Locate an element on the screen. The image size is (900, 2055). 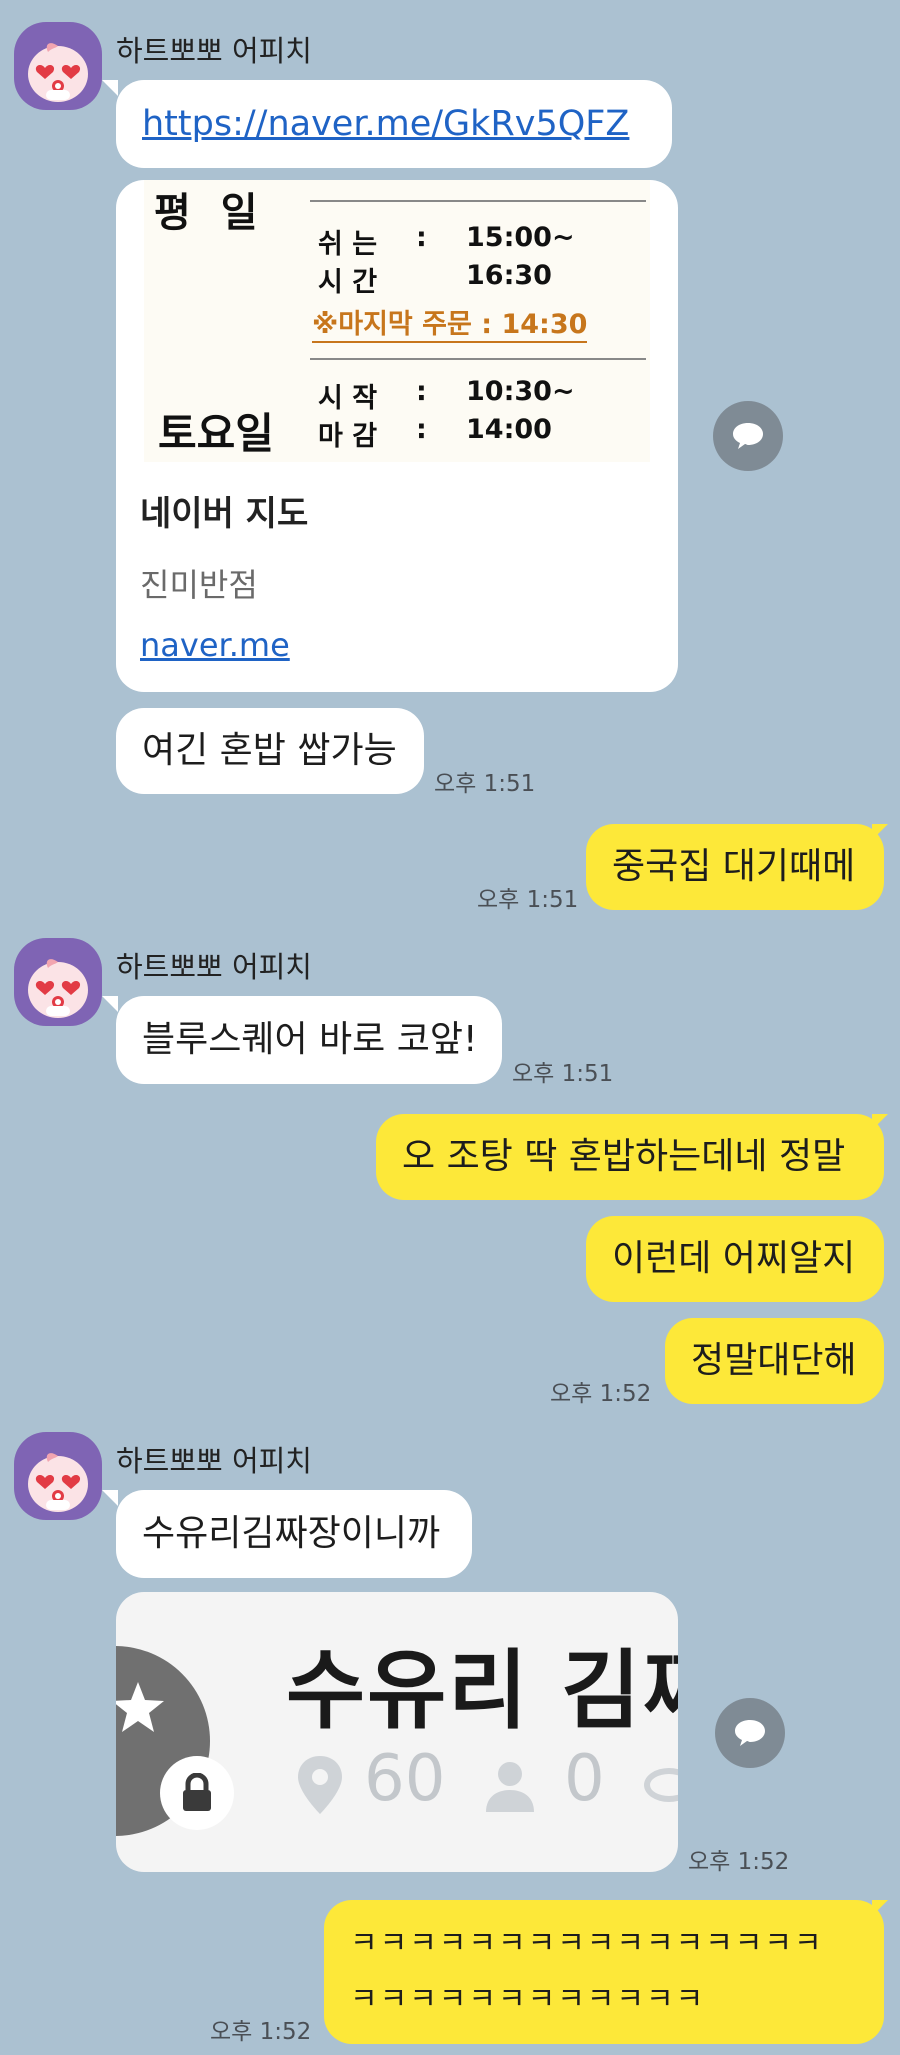
message-text: 수유리김짜장이니까 is located at coordinates (291, 1533).